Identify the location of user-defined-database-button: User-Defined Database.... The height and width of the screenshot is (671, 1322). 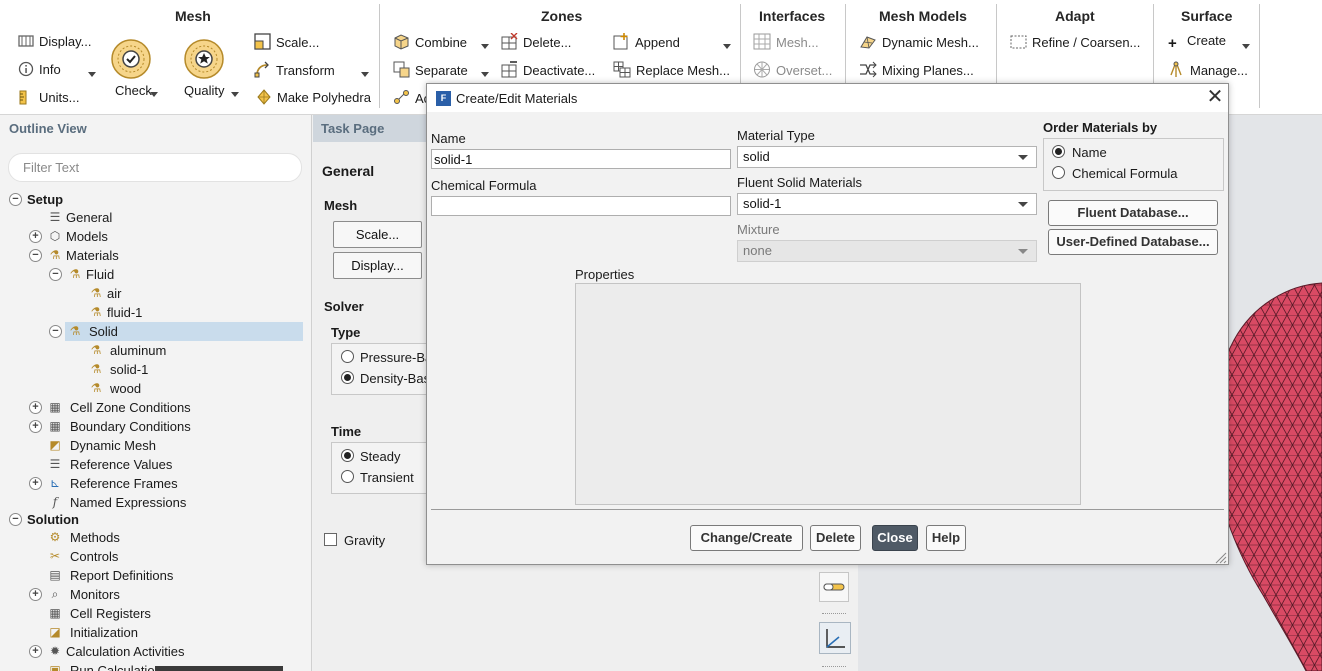
(1133, 242).